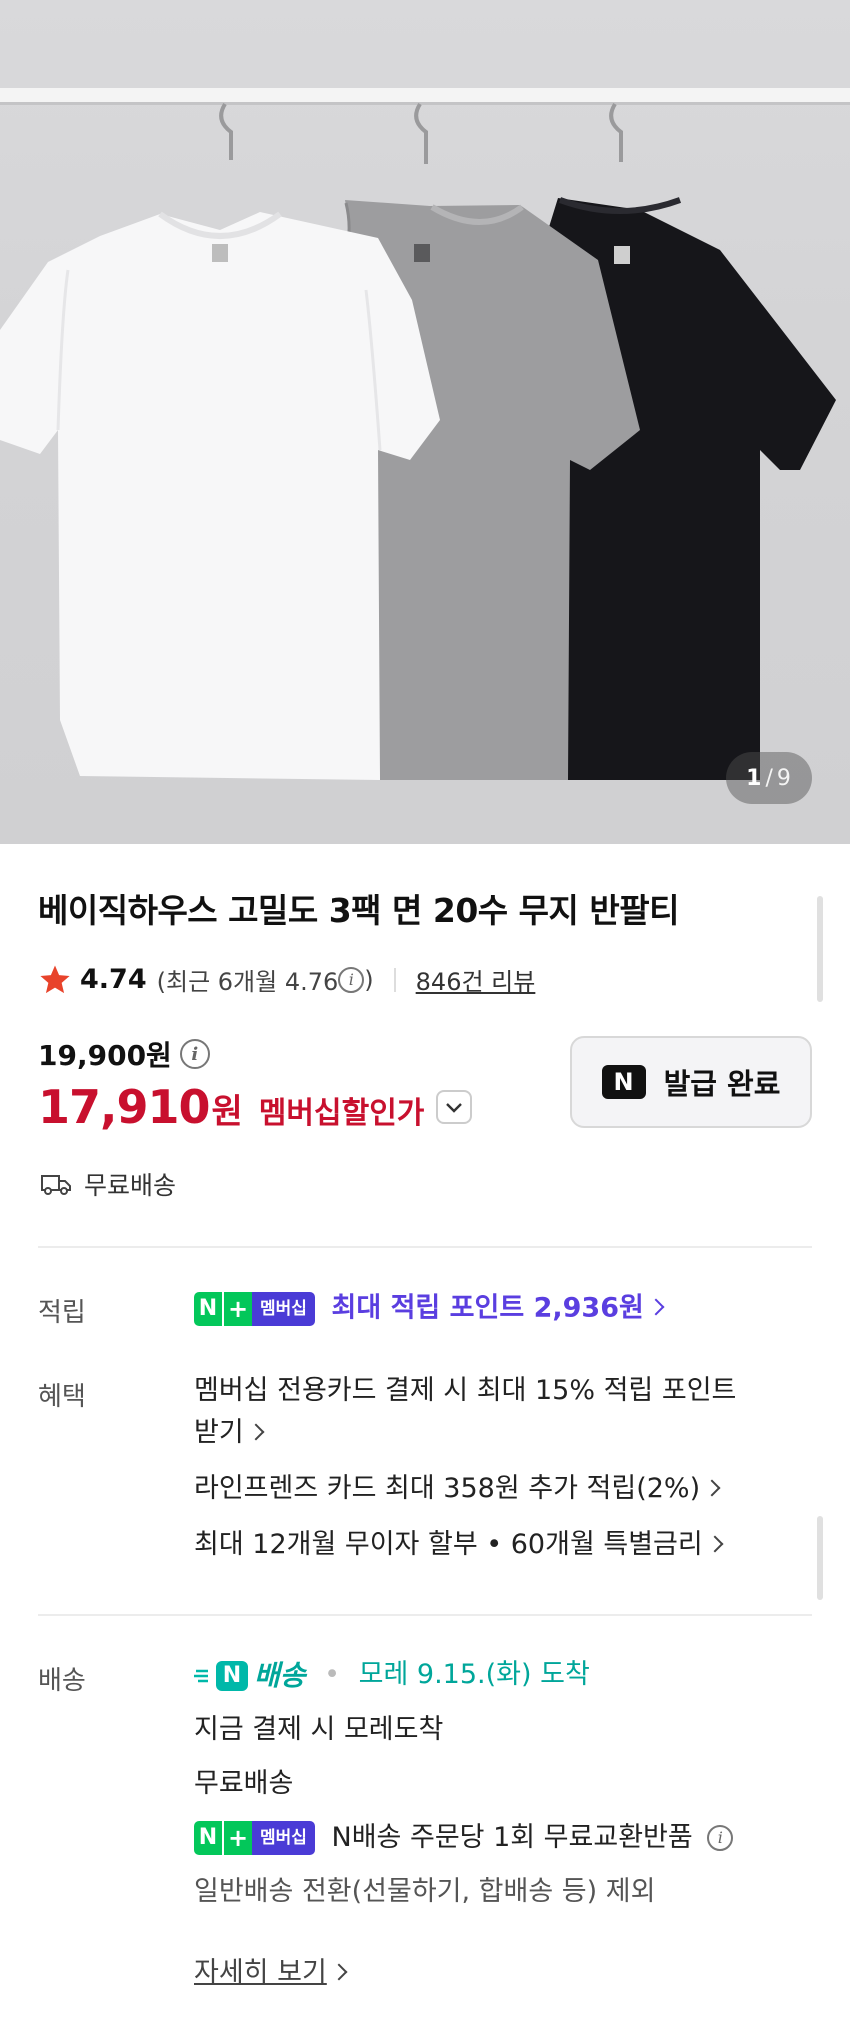 The image size is (850, 2040). What do you see at coordinates (280, 1675) in the screenshot?
I see `n-delivery-text: 배송` at bounding box center [280, 1675].